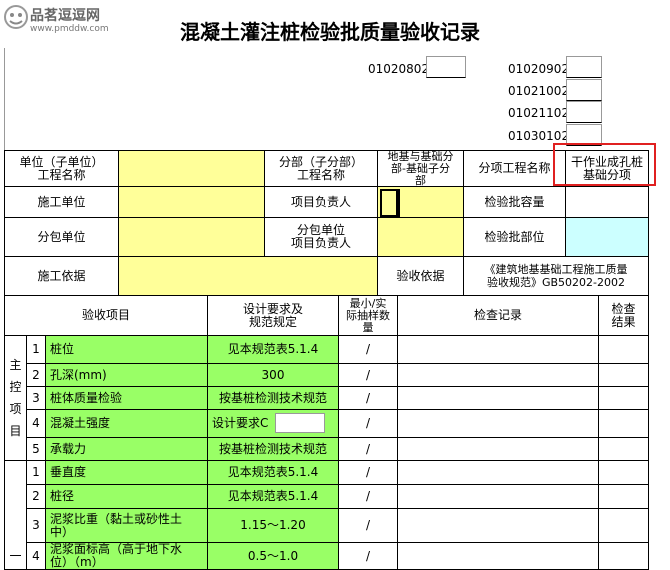  I want to click on code-left: 01020802, so click(399, 69).